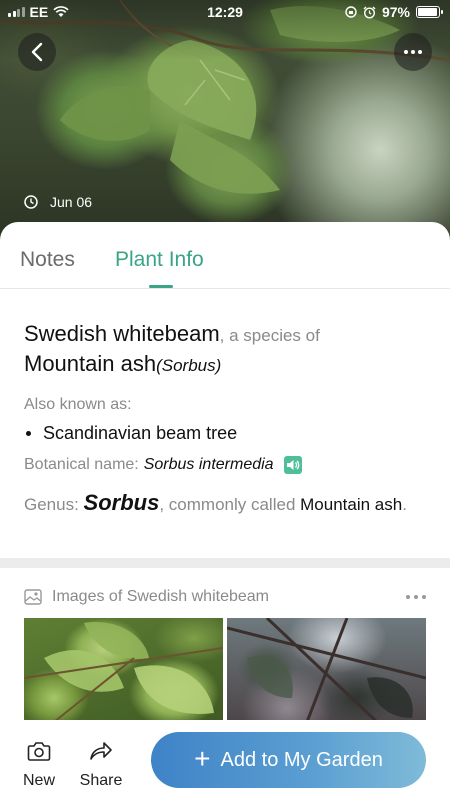  Describe the element at coordinates (38, 780) in the screenshot. I see `new-label: New` at that location.